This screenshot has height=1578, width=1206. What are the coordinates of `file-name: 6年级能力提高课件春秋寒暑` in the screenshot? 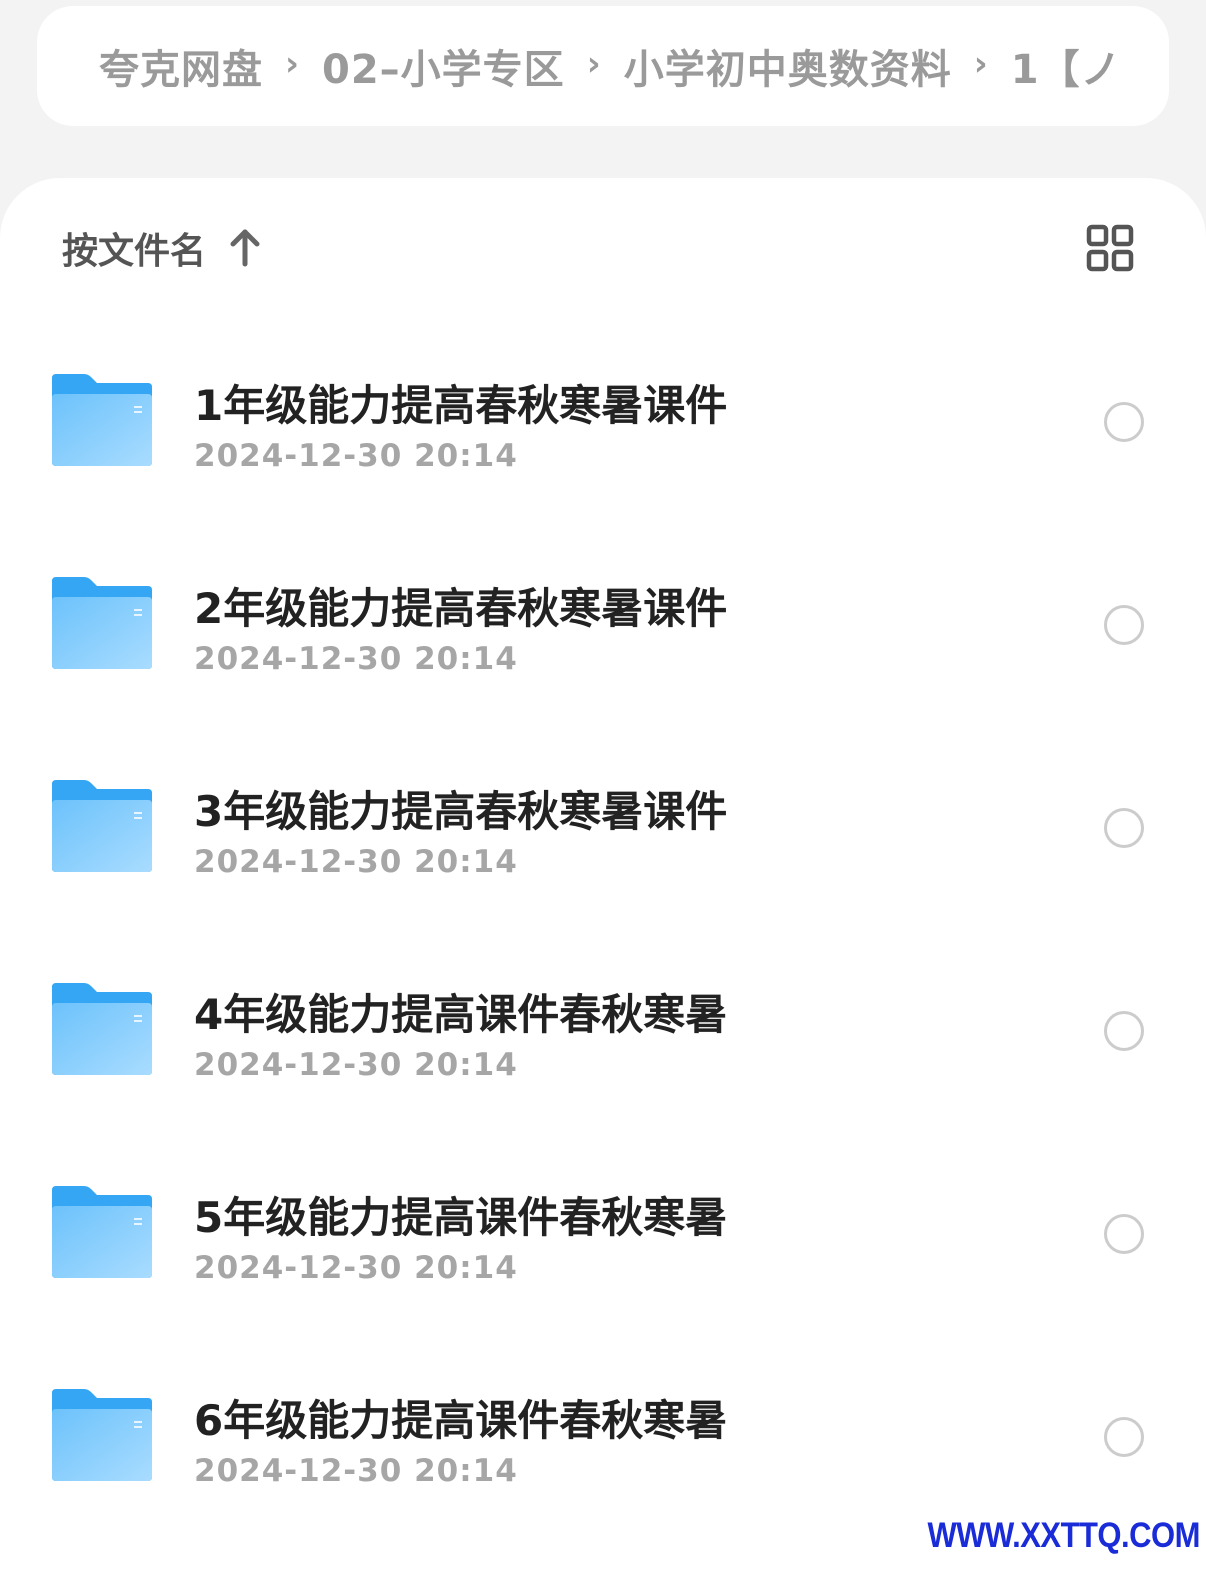 It's located at (461, 1420).